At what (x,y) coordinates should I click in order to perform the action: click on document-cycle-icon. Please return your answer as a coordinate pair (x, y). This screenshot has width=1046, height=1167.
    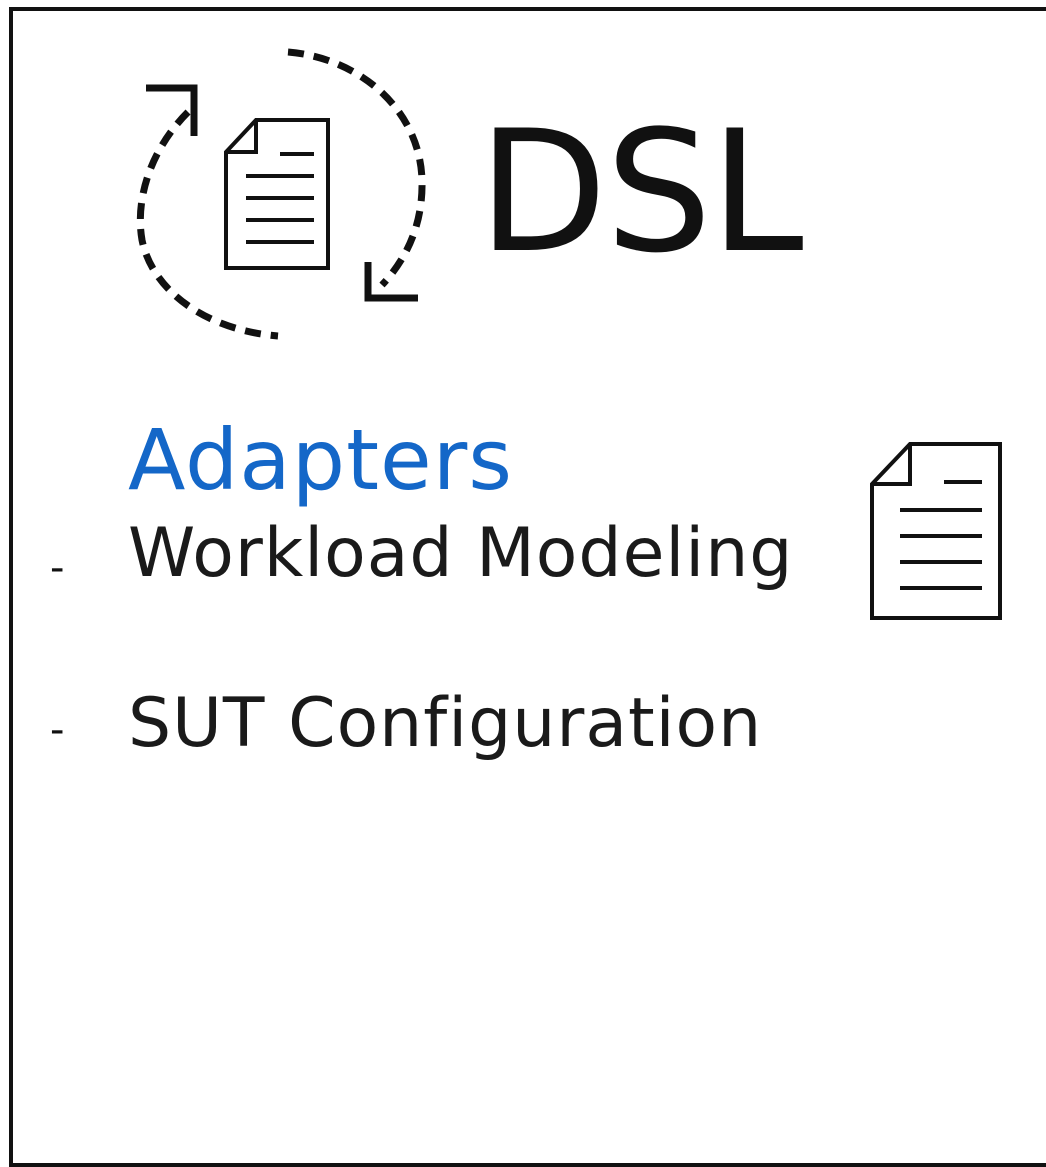
    Looking at the image, I should click on (281, 194).